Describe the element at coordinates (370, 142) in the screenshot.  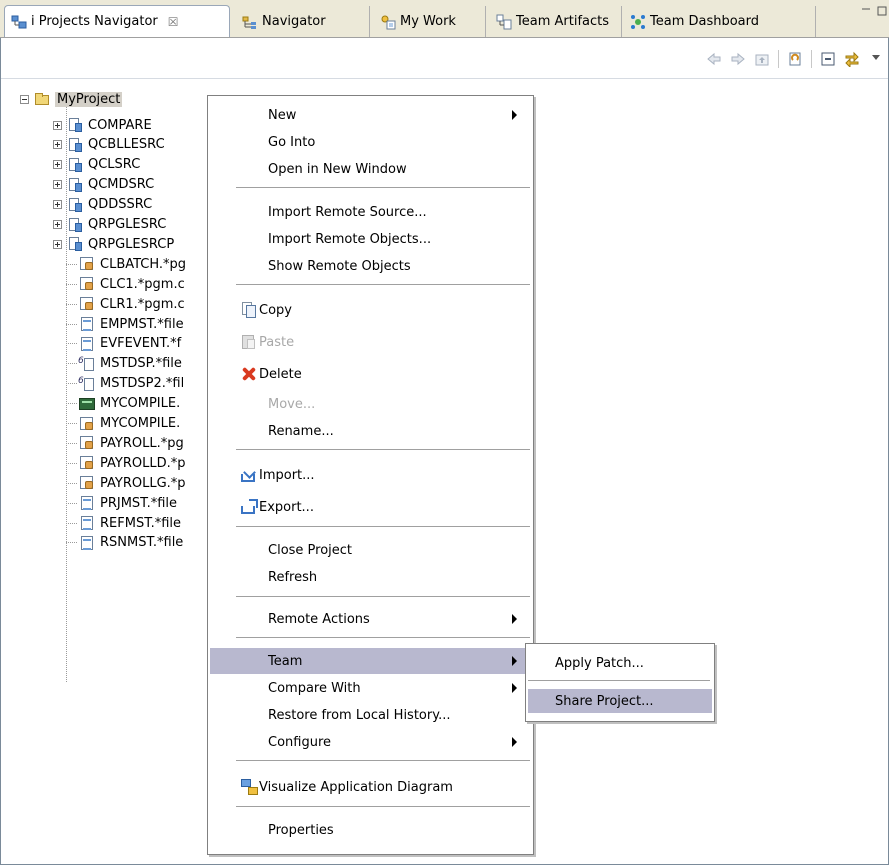
I see `menu-item-go-into: Go Into` at that location.